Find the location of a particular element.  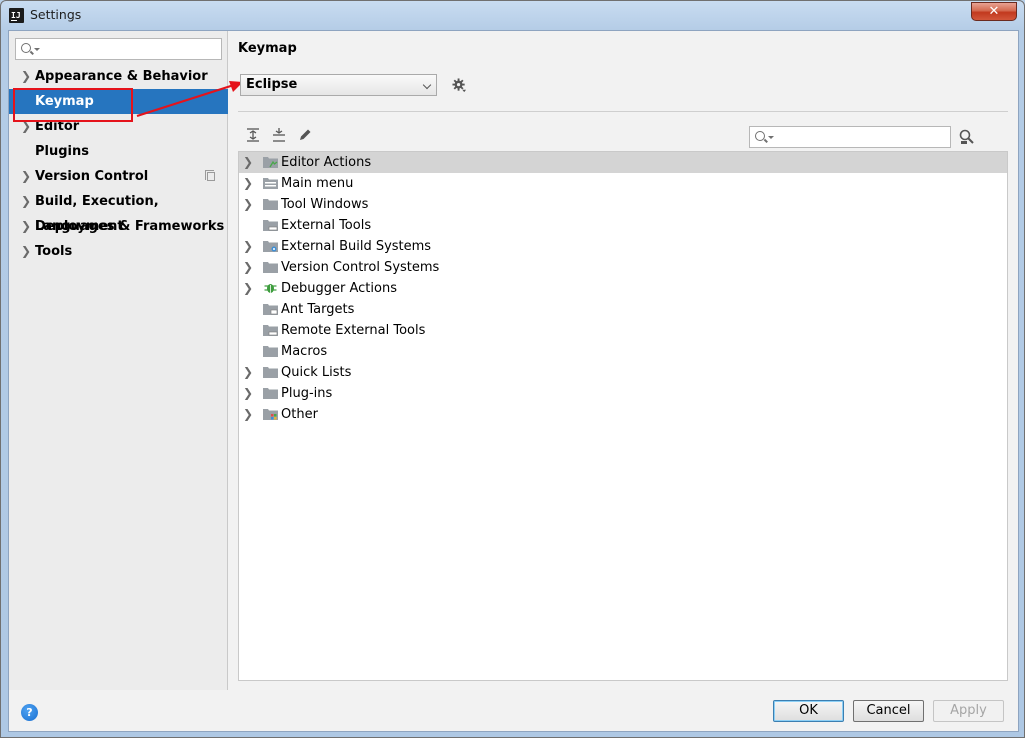

gear-icon is located at coordinates (459, 85).